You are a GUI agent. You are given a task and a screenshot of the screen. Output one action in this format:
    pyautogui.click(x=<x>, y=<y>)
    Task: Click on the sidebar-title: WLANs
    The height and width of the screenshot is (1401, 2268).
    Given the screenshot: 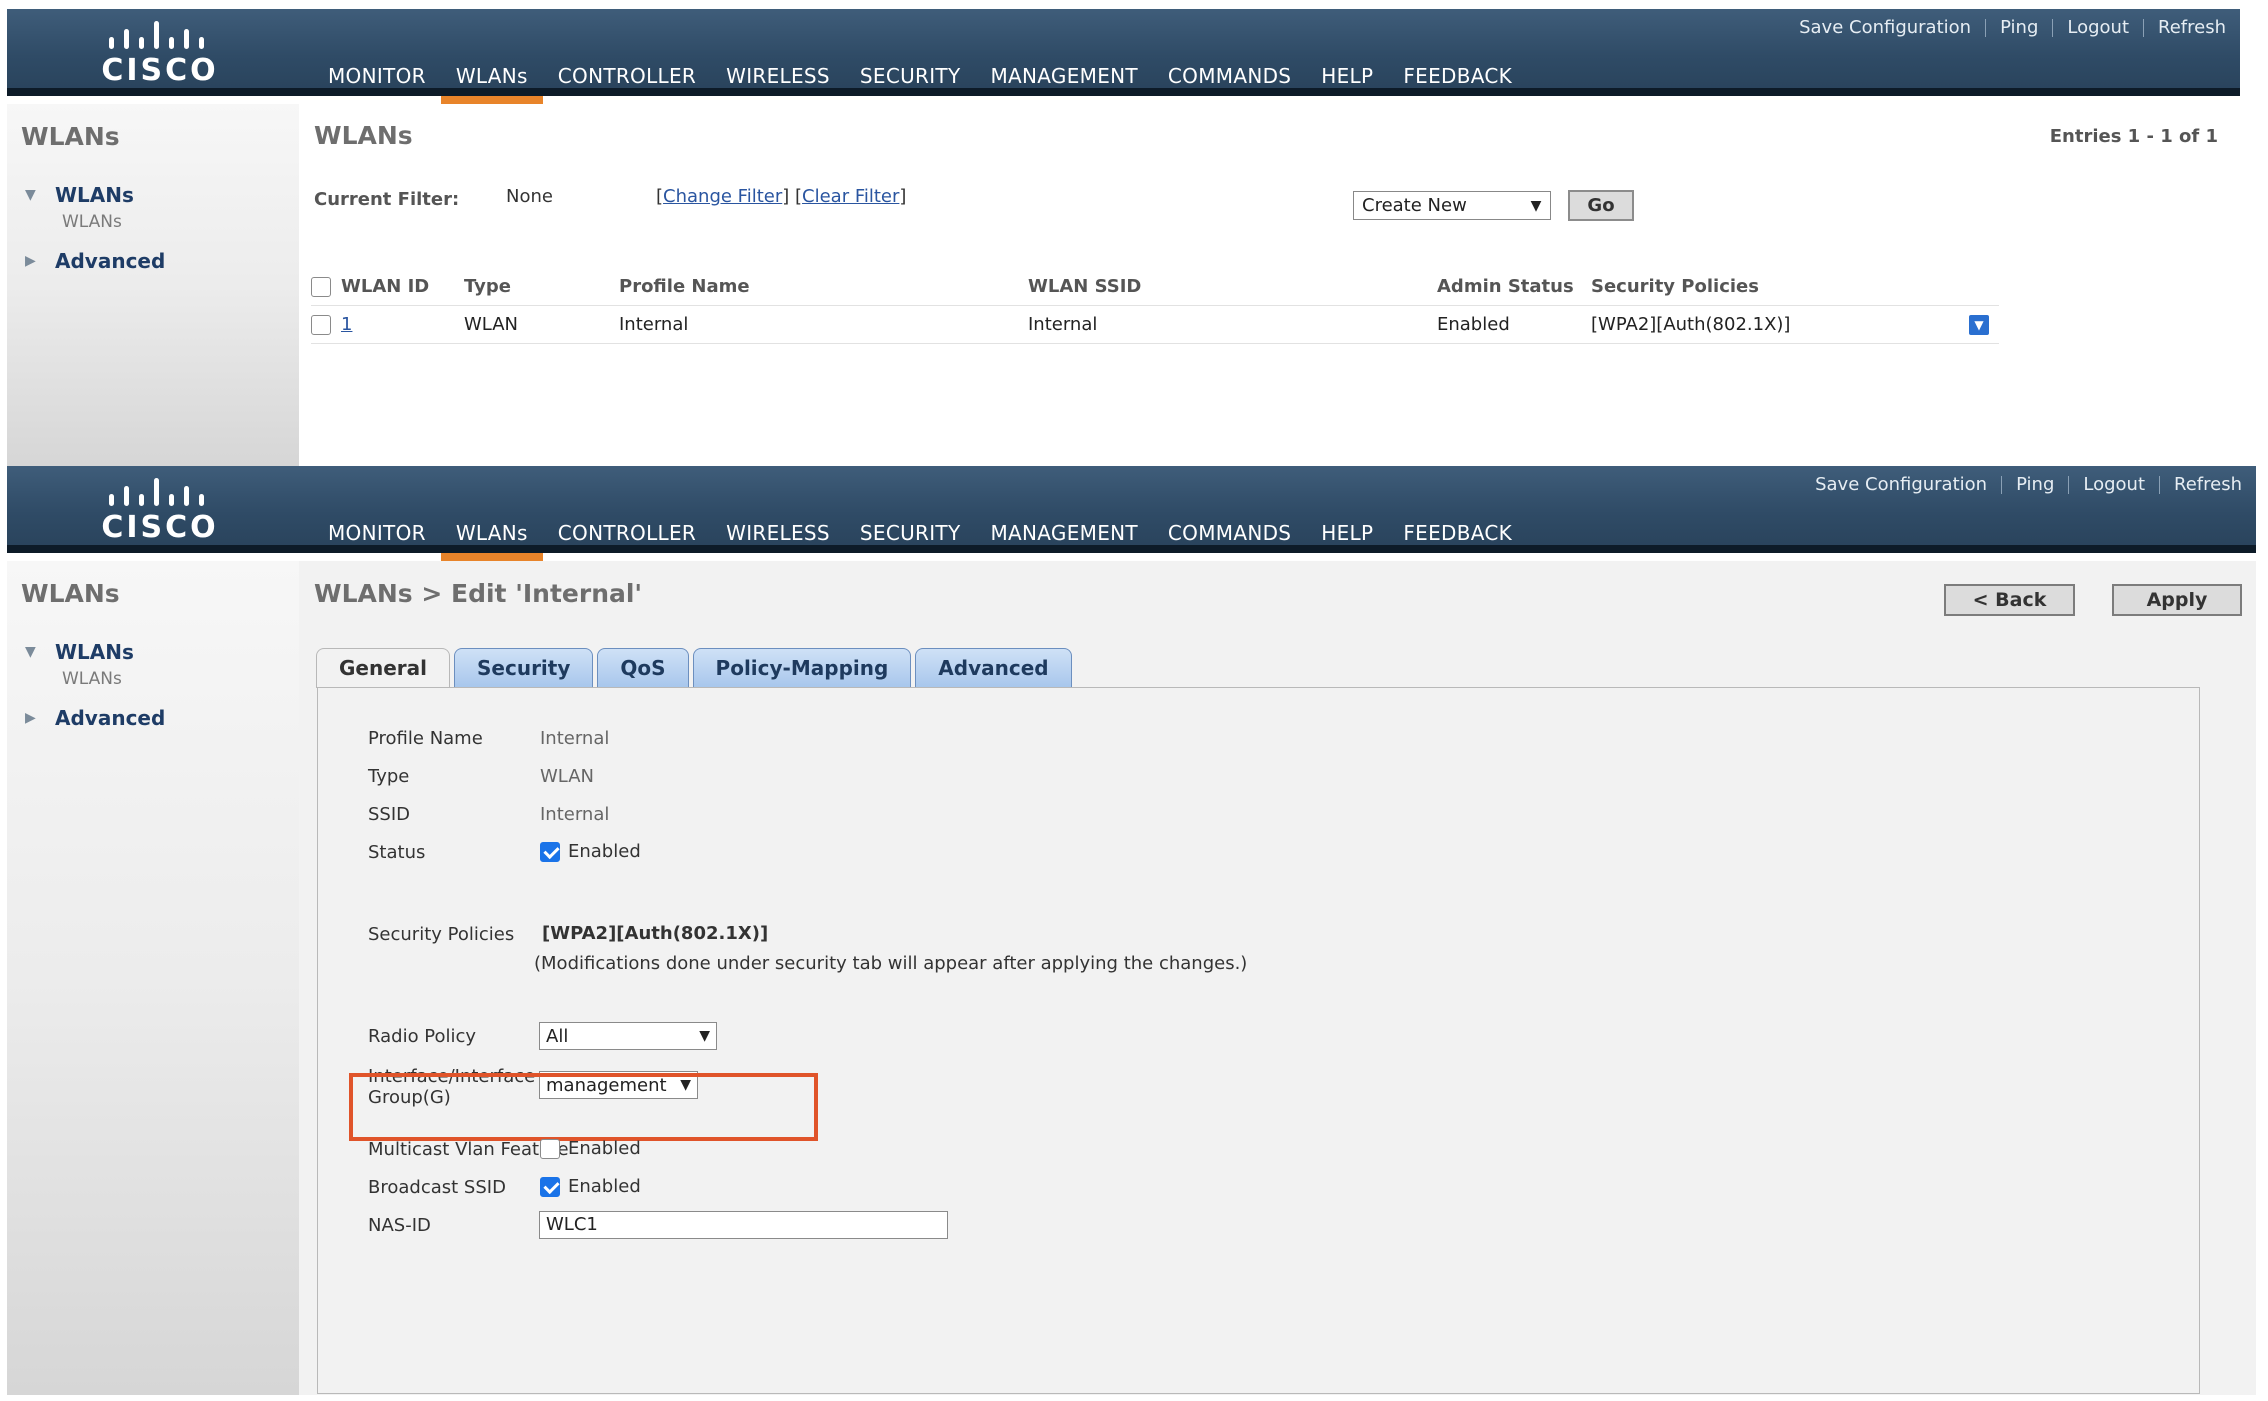 What is the action you would take?
    pyautogui.click(x=70, y=136)
    